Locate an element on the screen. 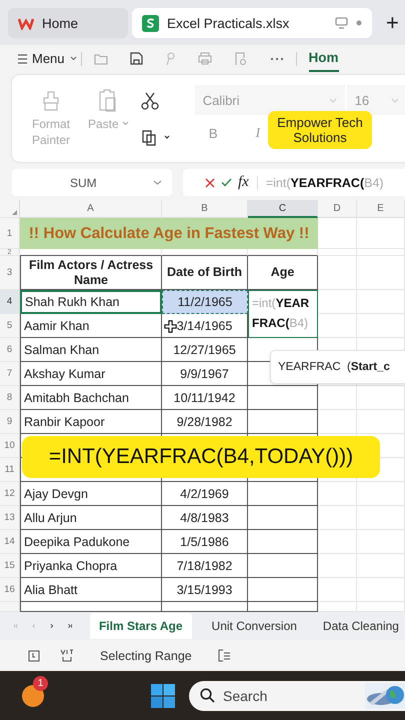 This screenshot has width=405, height=720. sheet-tab: Film Stars Age is located at coordinates (141, 626).